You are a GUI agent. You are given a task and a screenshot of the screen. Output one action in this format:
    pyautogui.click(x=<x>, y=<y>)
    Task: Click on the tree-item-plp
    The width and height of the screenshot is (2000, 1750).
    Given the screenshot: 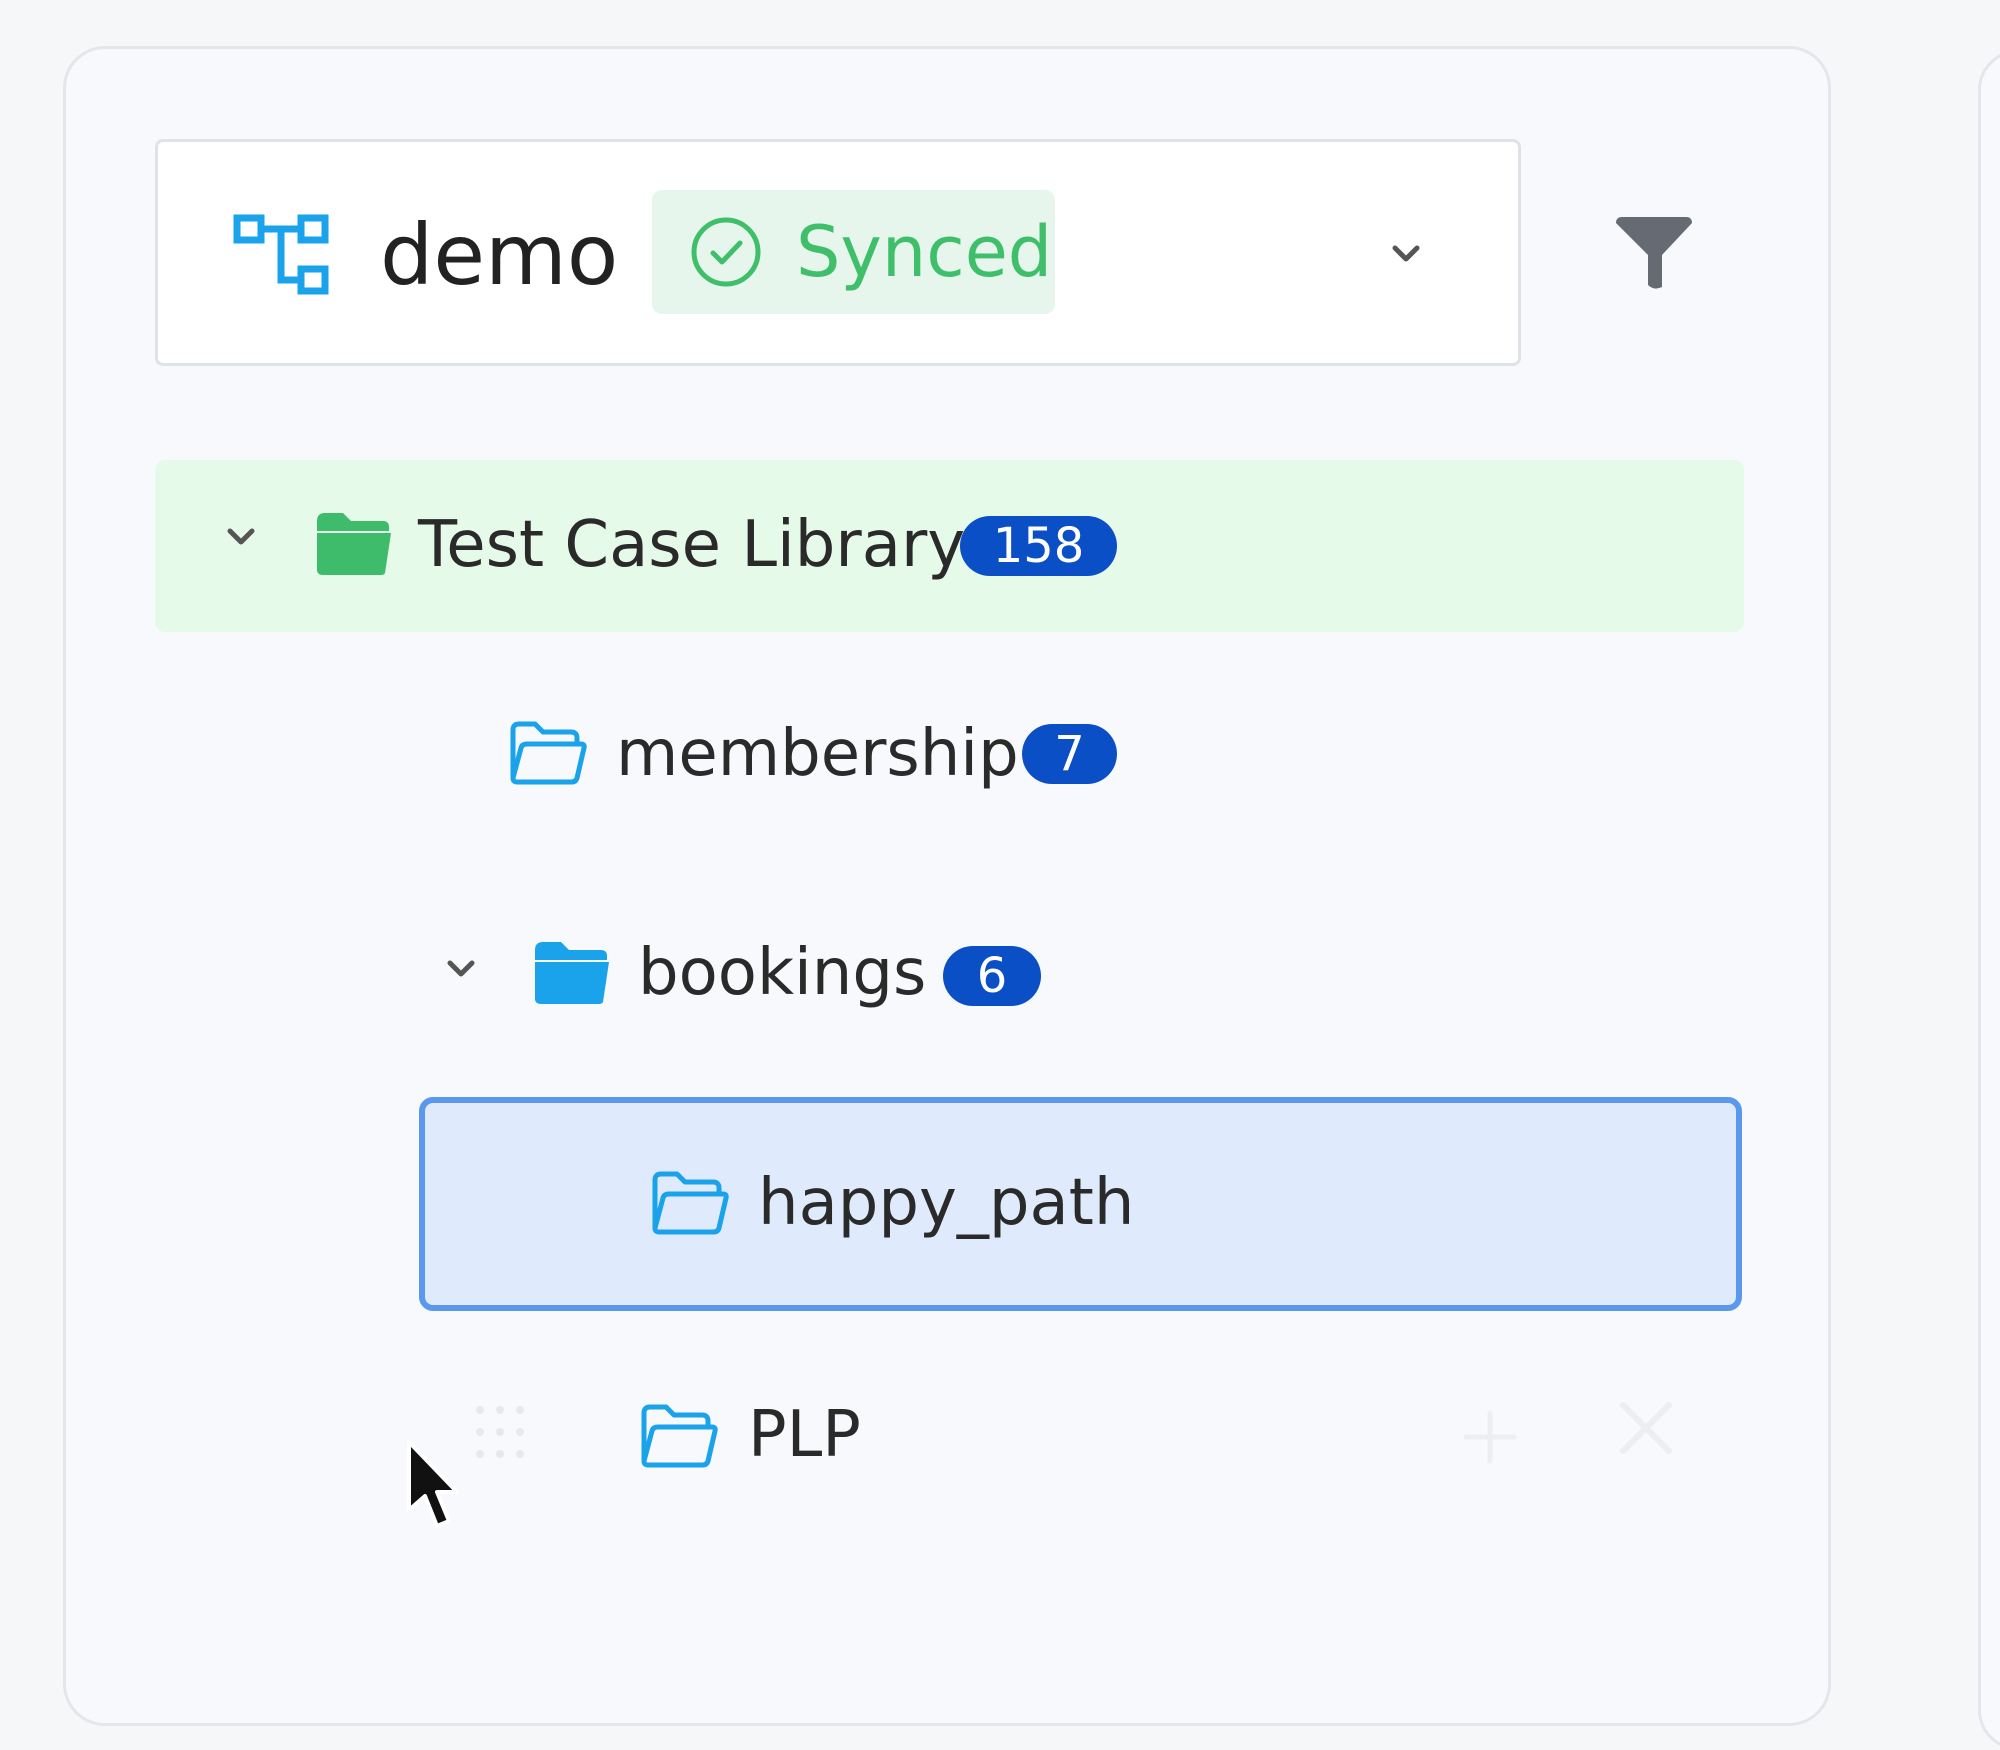 What is the action you would take?
    pyautogui.click(x=1085, y=1440)
    